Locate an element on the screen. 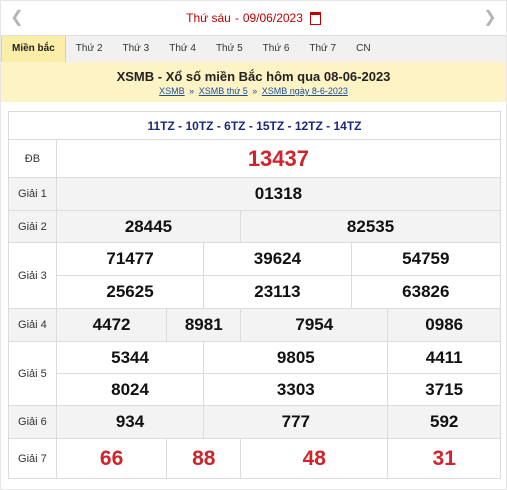  prize-row-g3a: Giải 3 71477 39624 54759 is located at coordinates (255, 275).